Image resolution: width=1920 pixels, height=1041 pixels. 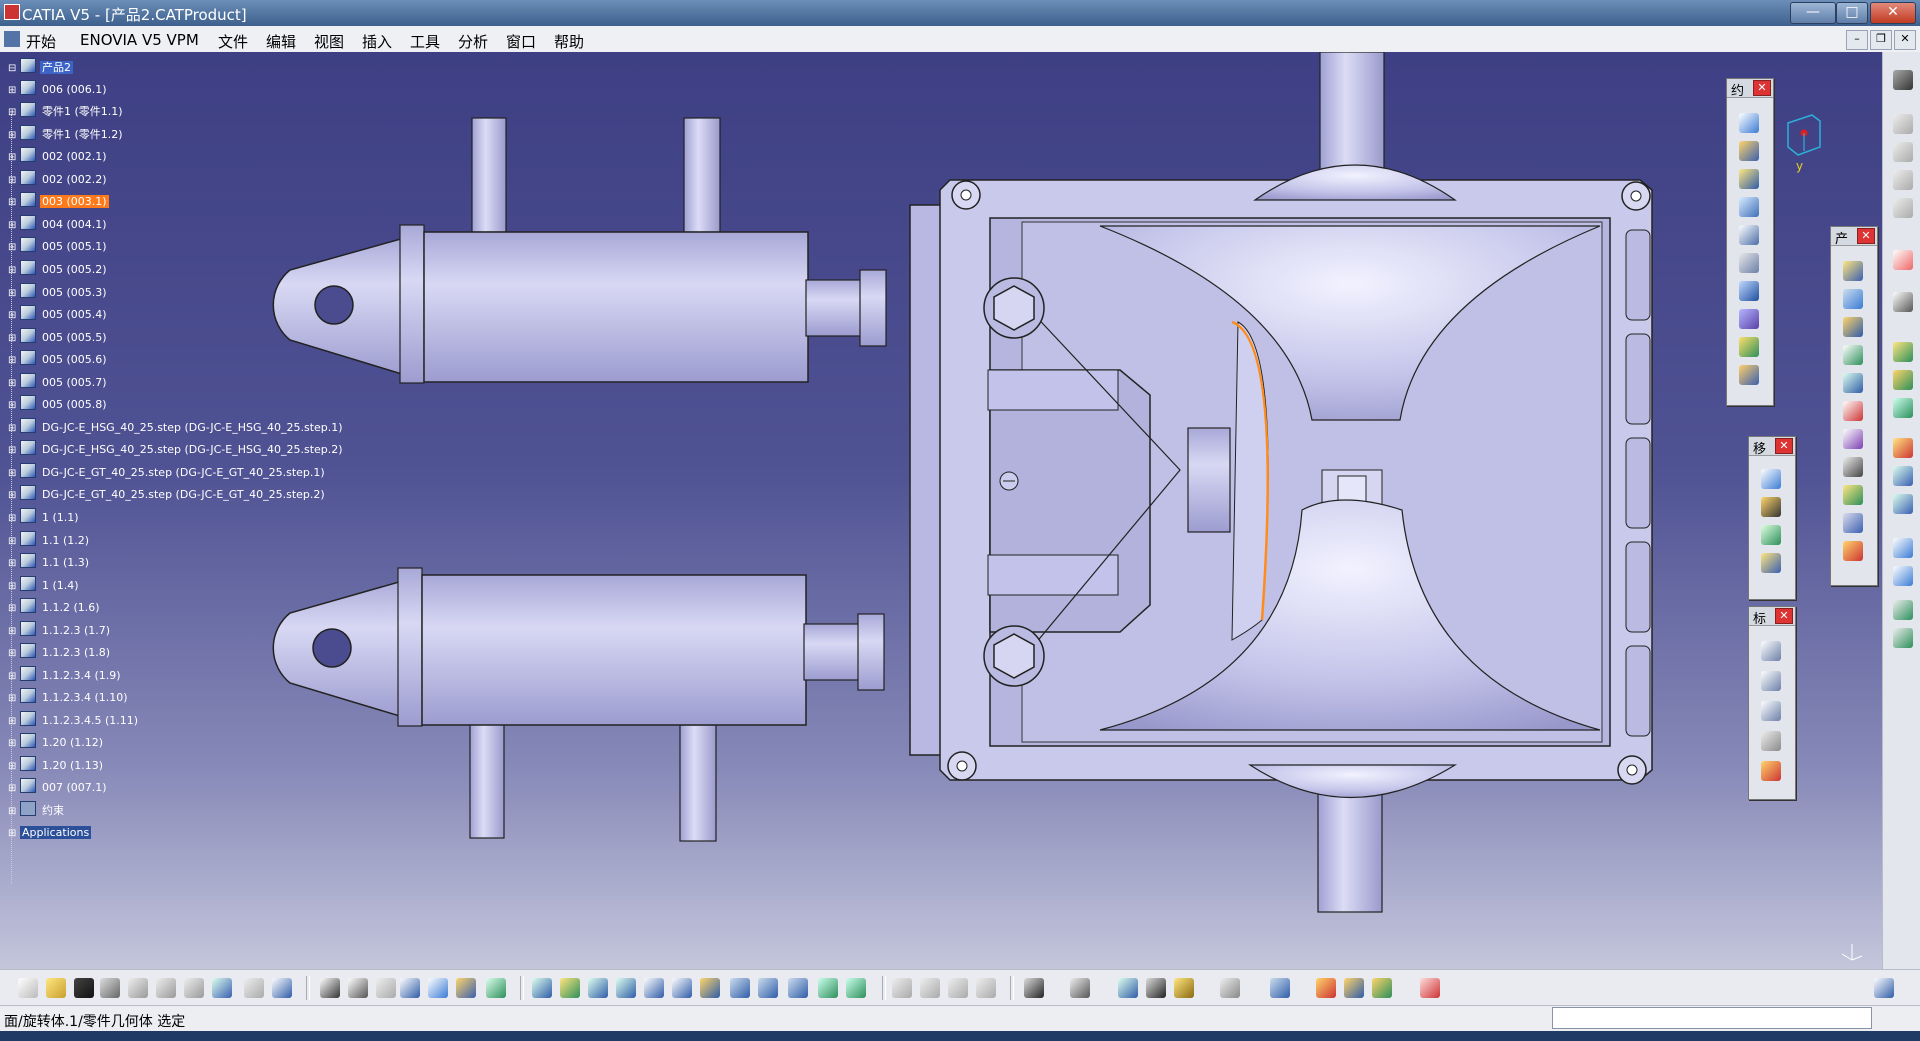 What do you see at coordinates (233, 41) in the screenshot?
I see `menu-file: 文件` at bounding box center [233, 41].